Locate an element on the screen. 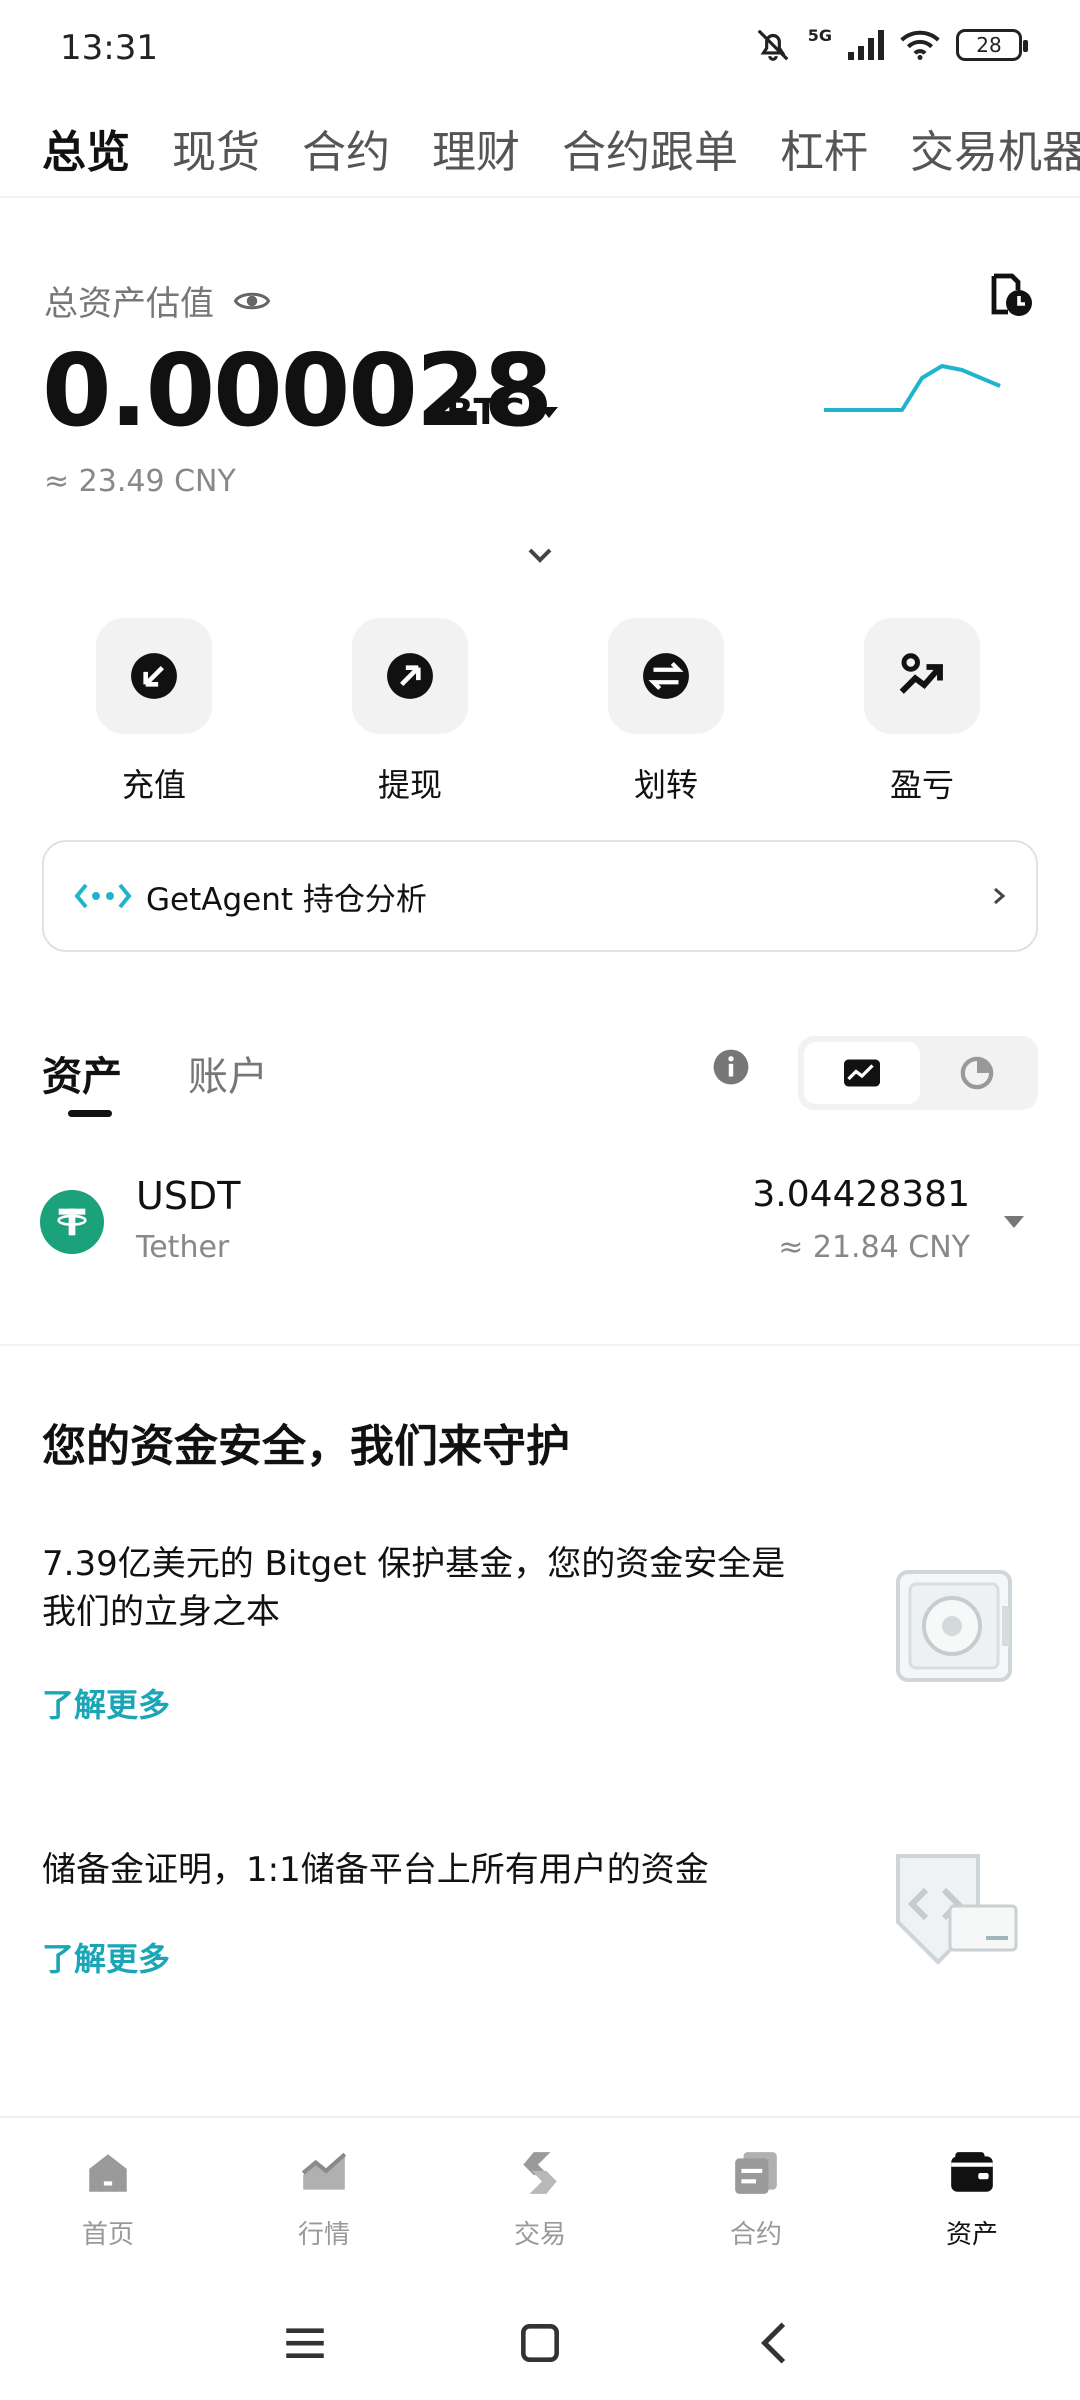  home-button-icon is located at coordinates (540, 2343).